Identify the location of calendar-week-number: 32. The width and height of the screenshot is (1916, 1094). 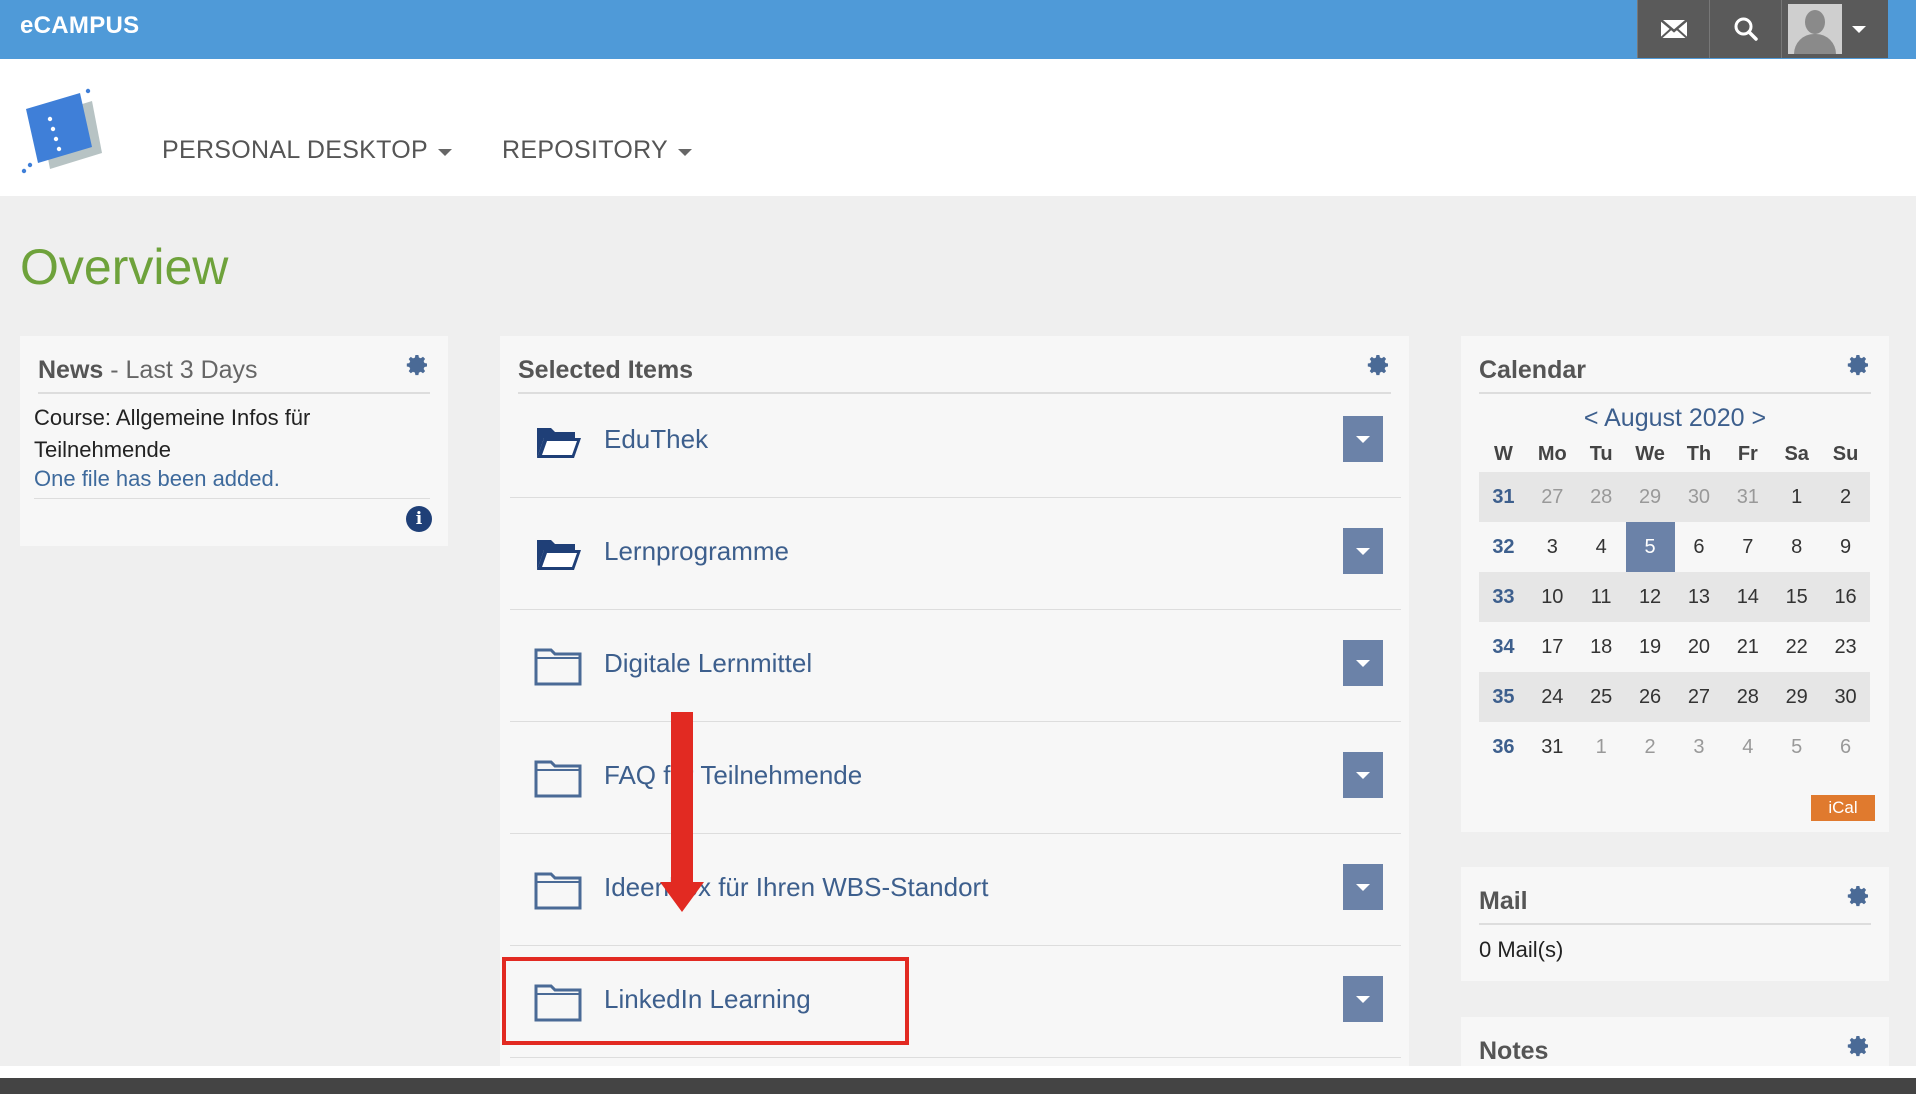
(1503, 547).